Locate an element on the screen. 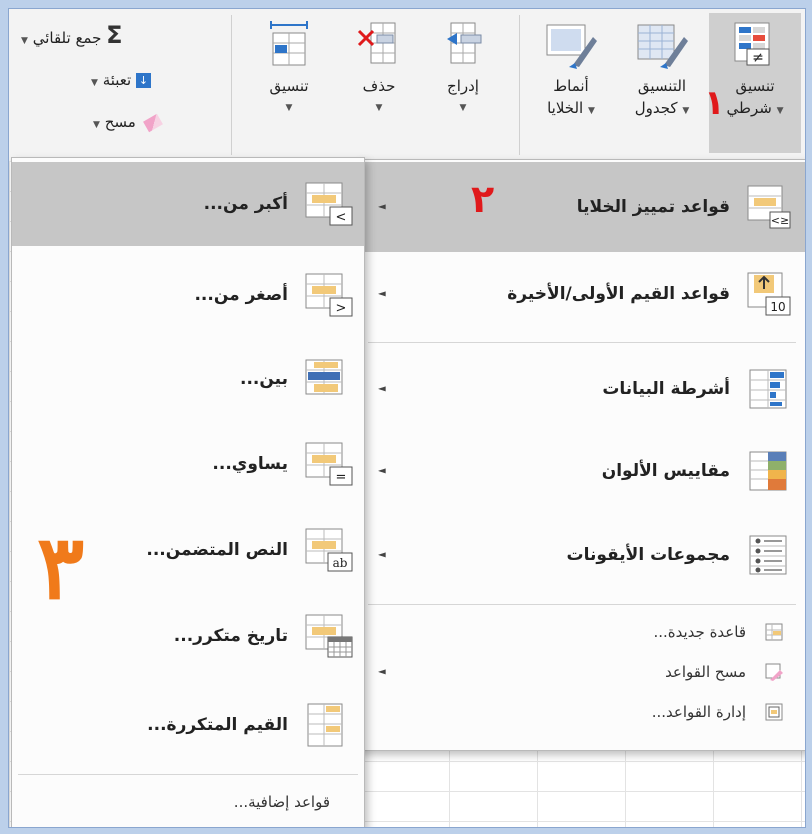 The image size is (812, 834). menu-item-color-scales: مقاييس الألوان ◄ is located at coordinates (581, 471).